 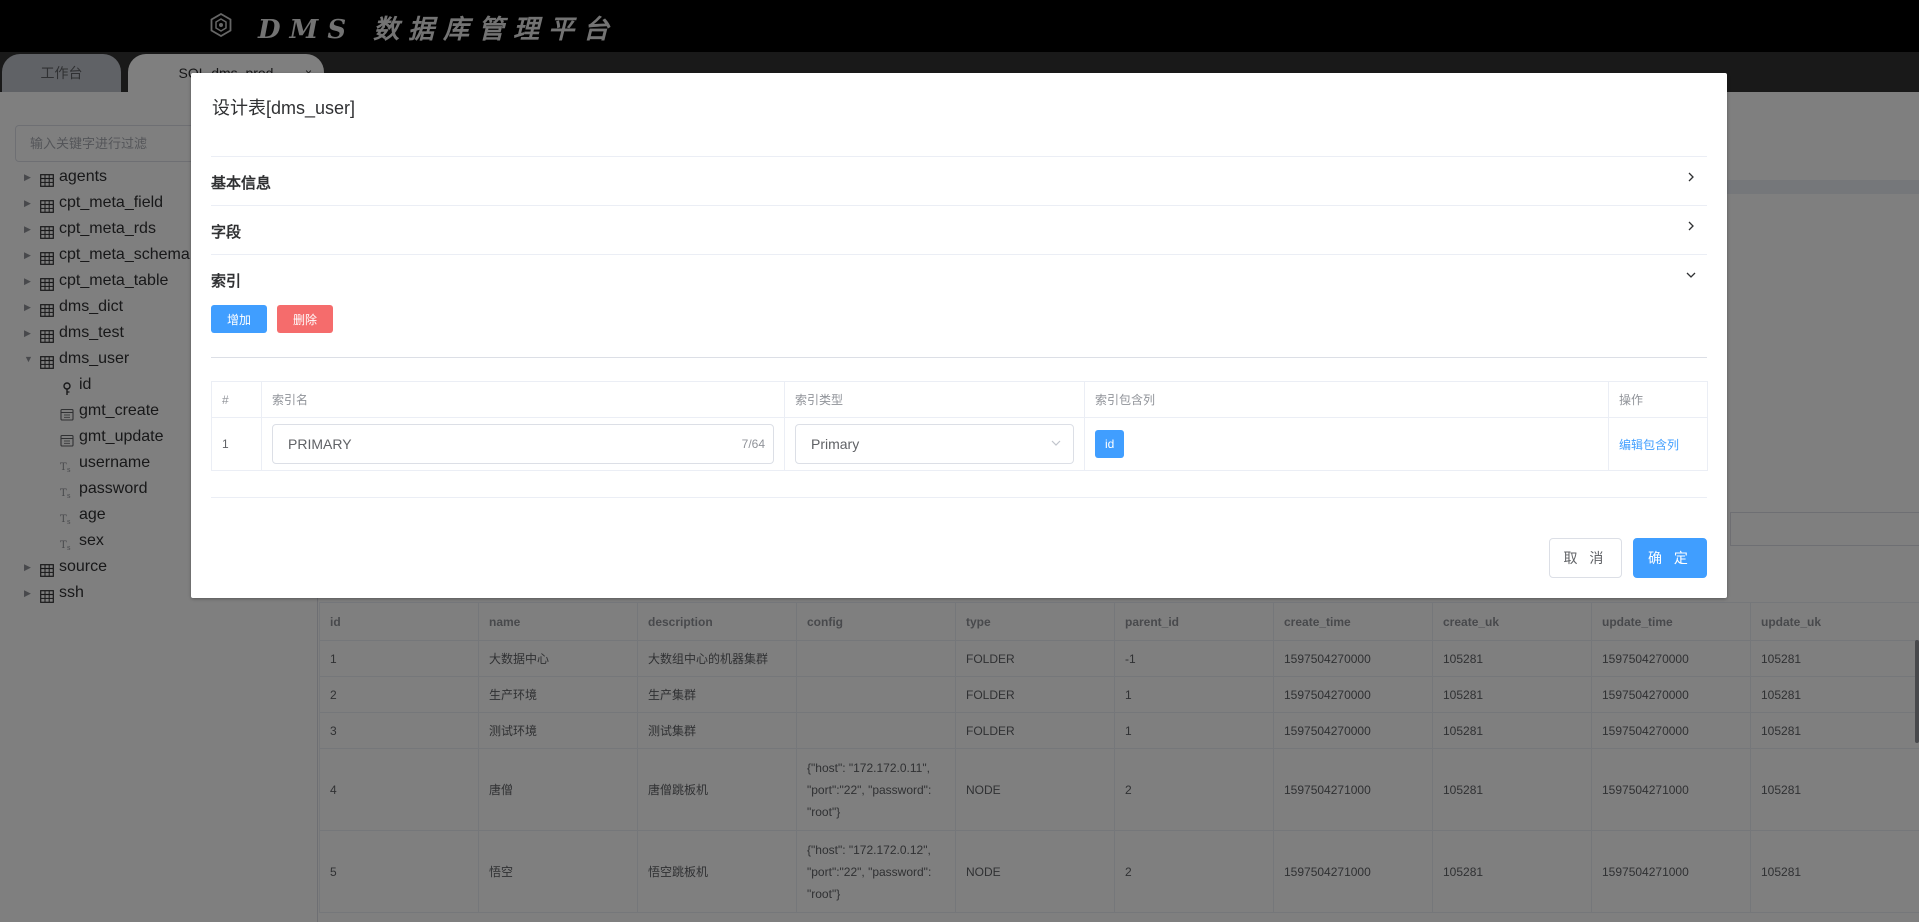 I want to click on index-type-value: Primary, so click(x=835, y=444).